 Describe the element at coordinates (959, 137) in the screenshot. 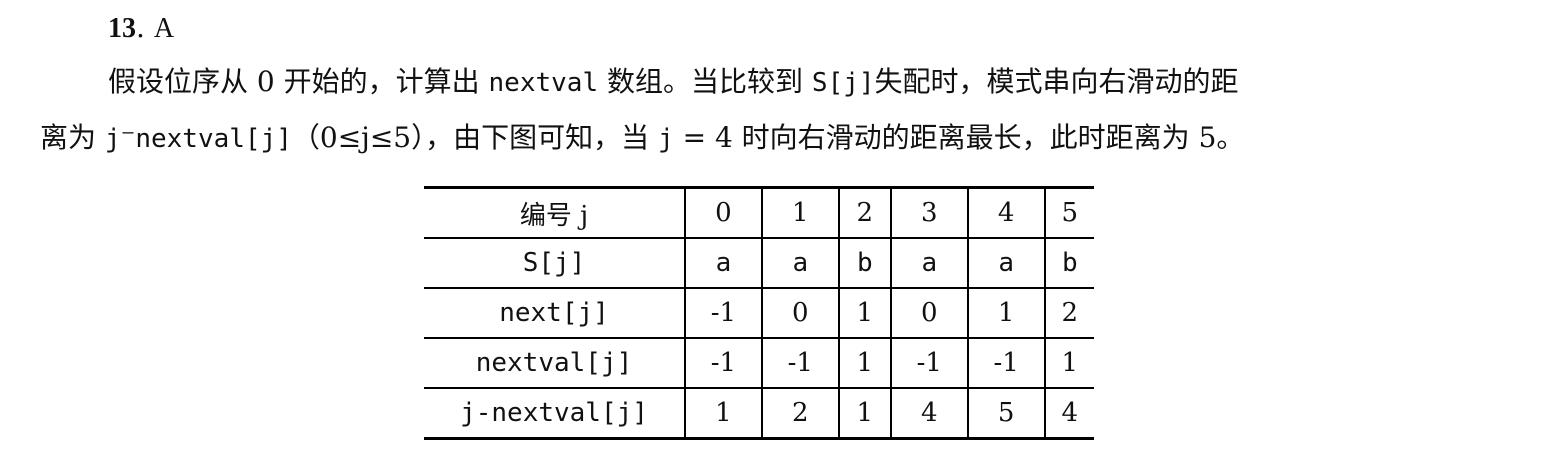

I see `text-segment: = 4 时向右滑动的距离最长，此时距离为 5。` at that location.